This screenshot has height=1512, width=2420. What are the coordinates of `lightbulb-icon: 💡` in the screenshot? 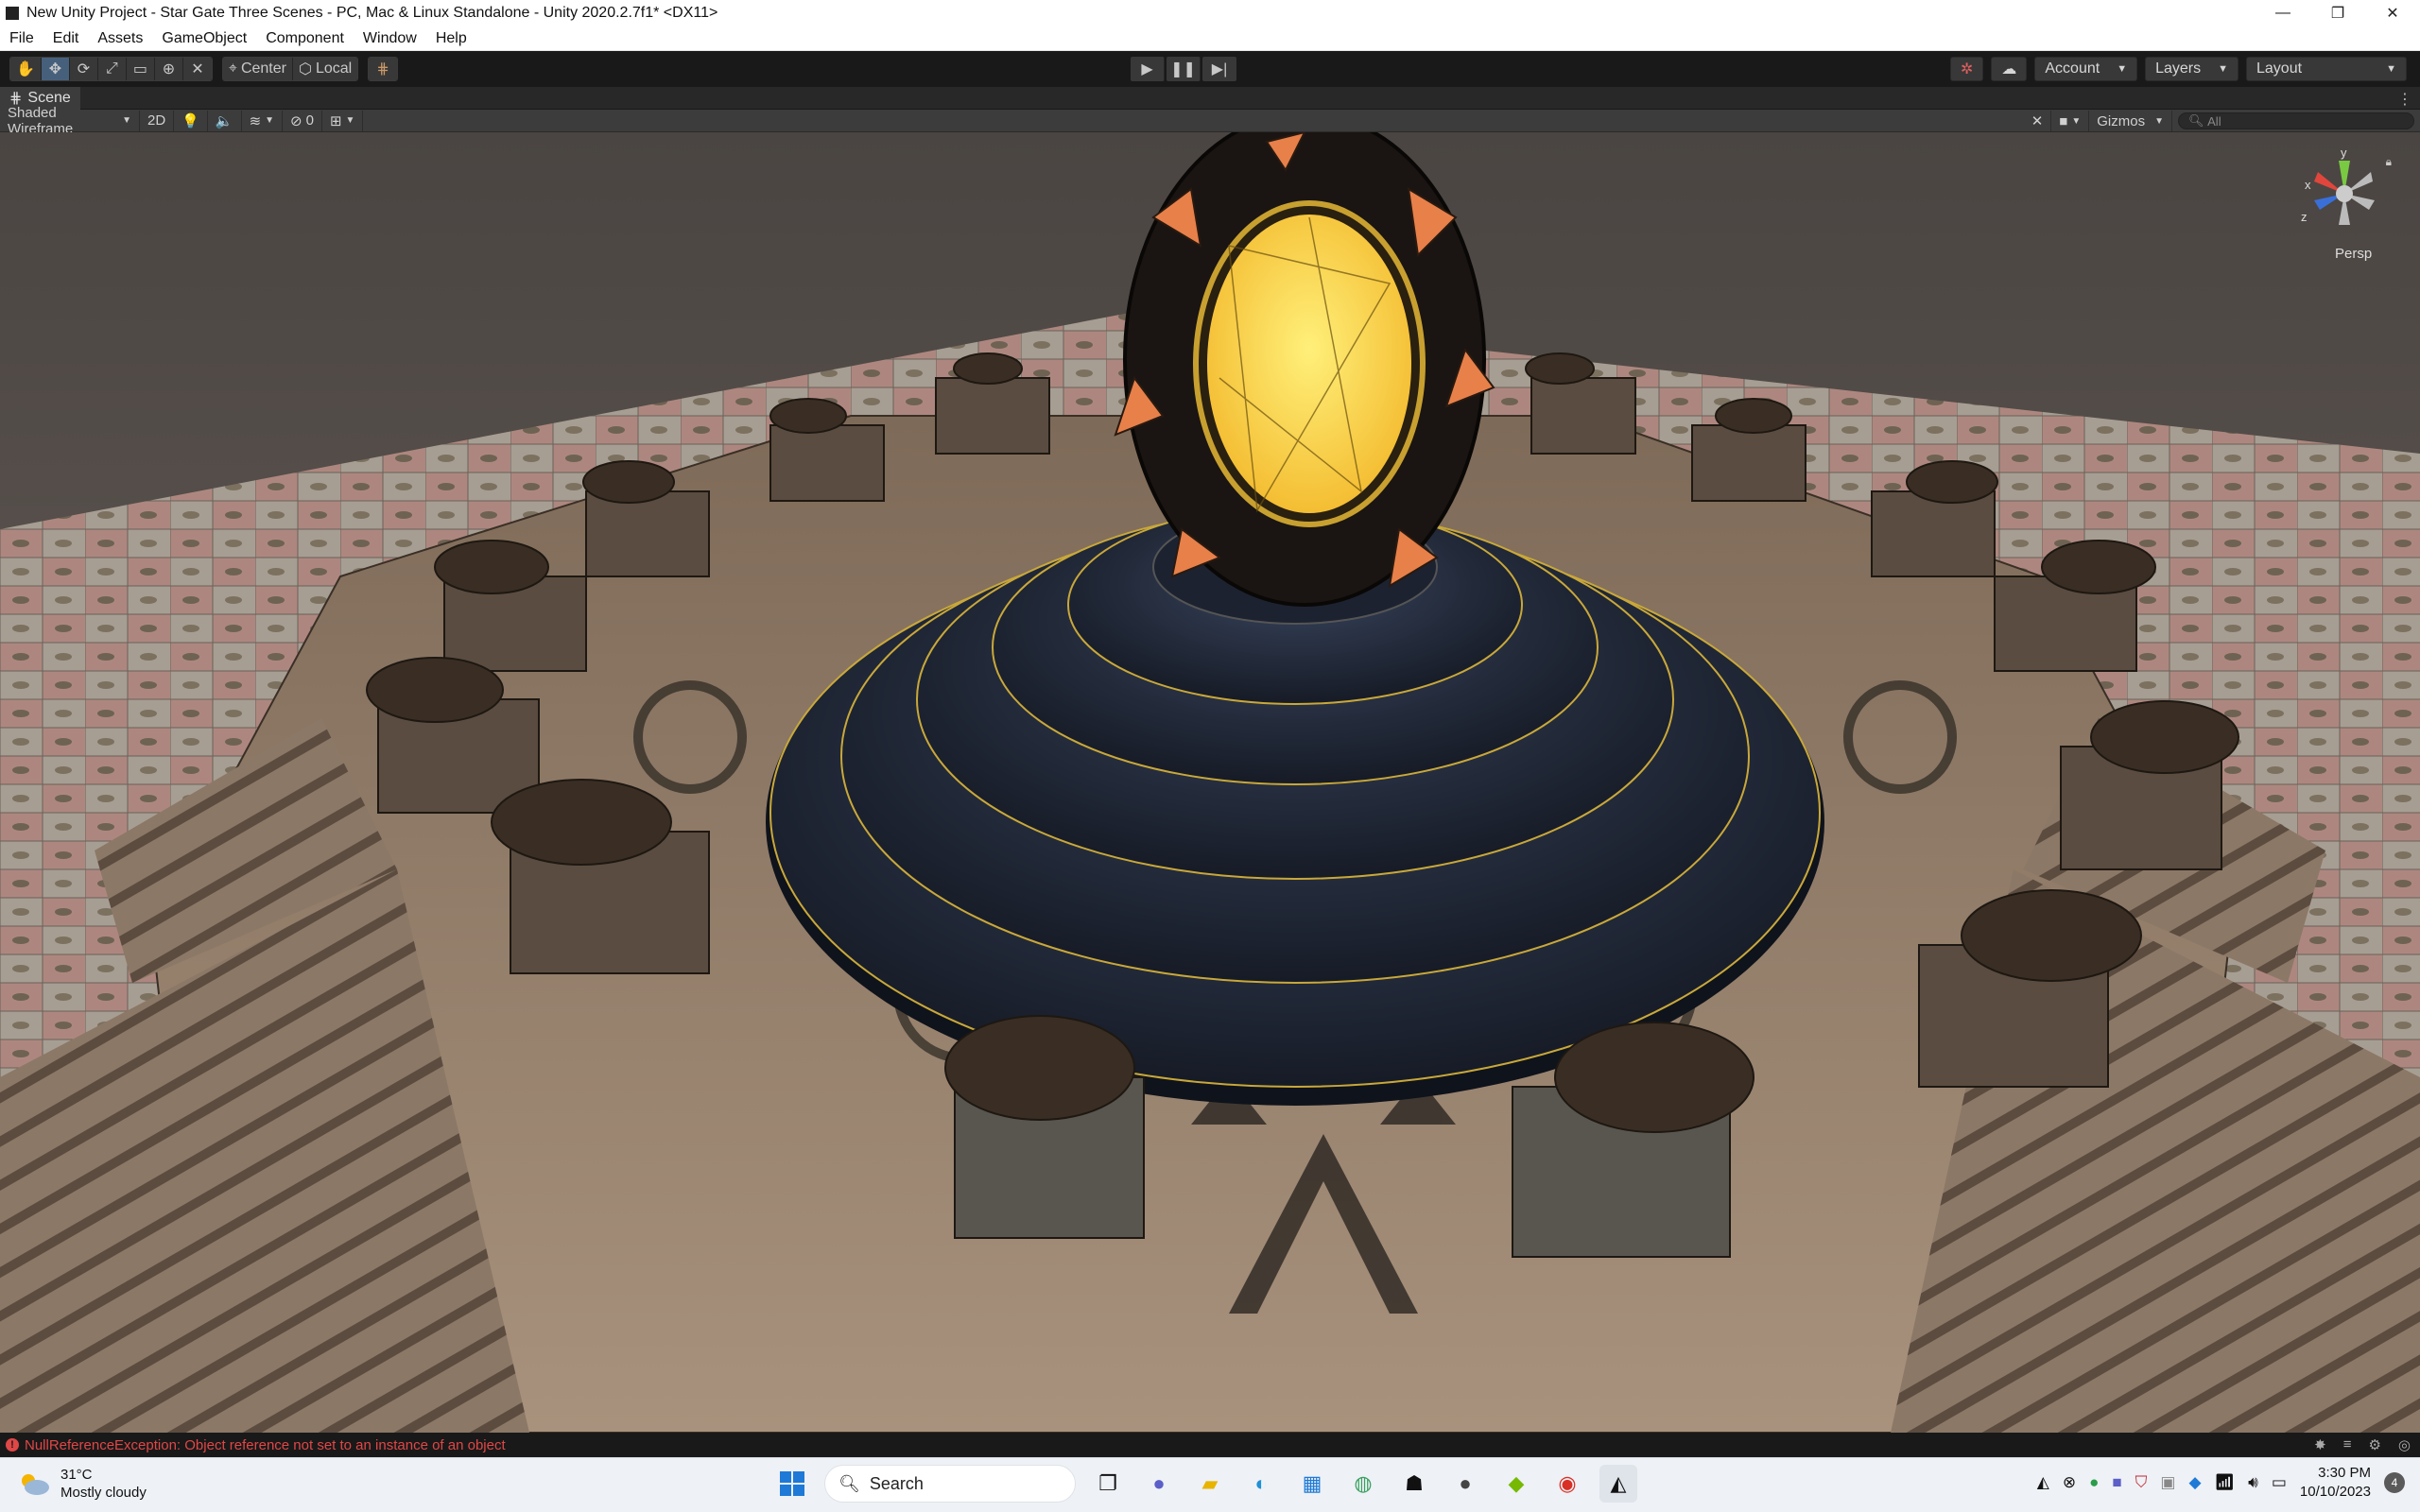 It's located at (190, 120).